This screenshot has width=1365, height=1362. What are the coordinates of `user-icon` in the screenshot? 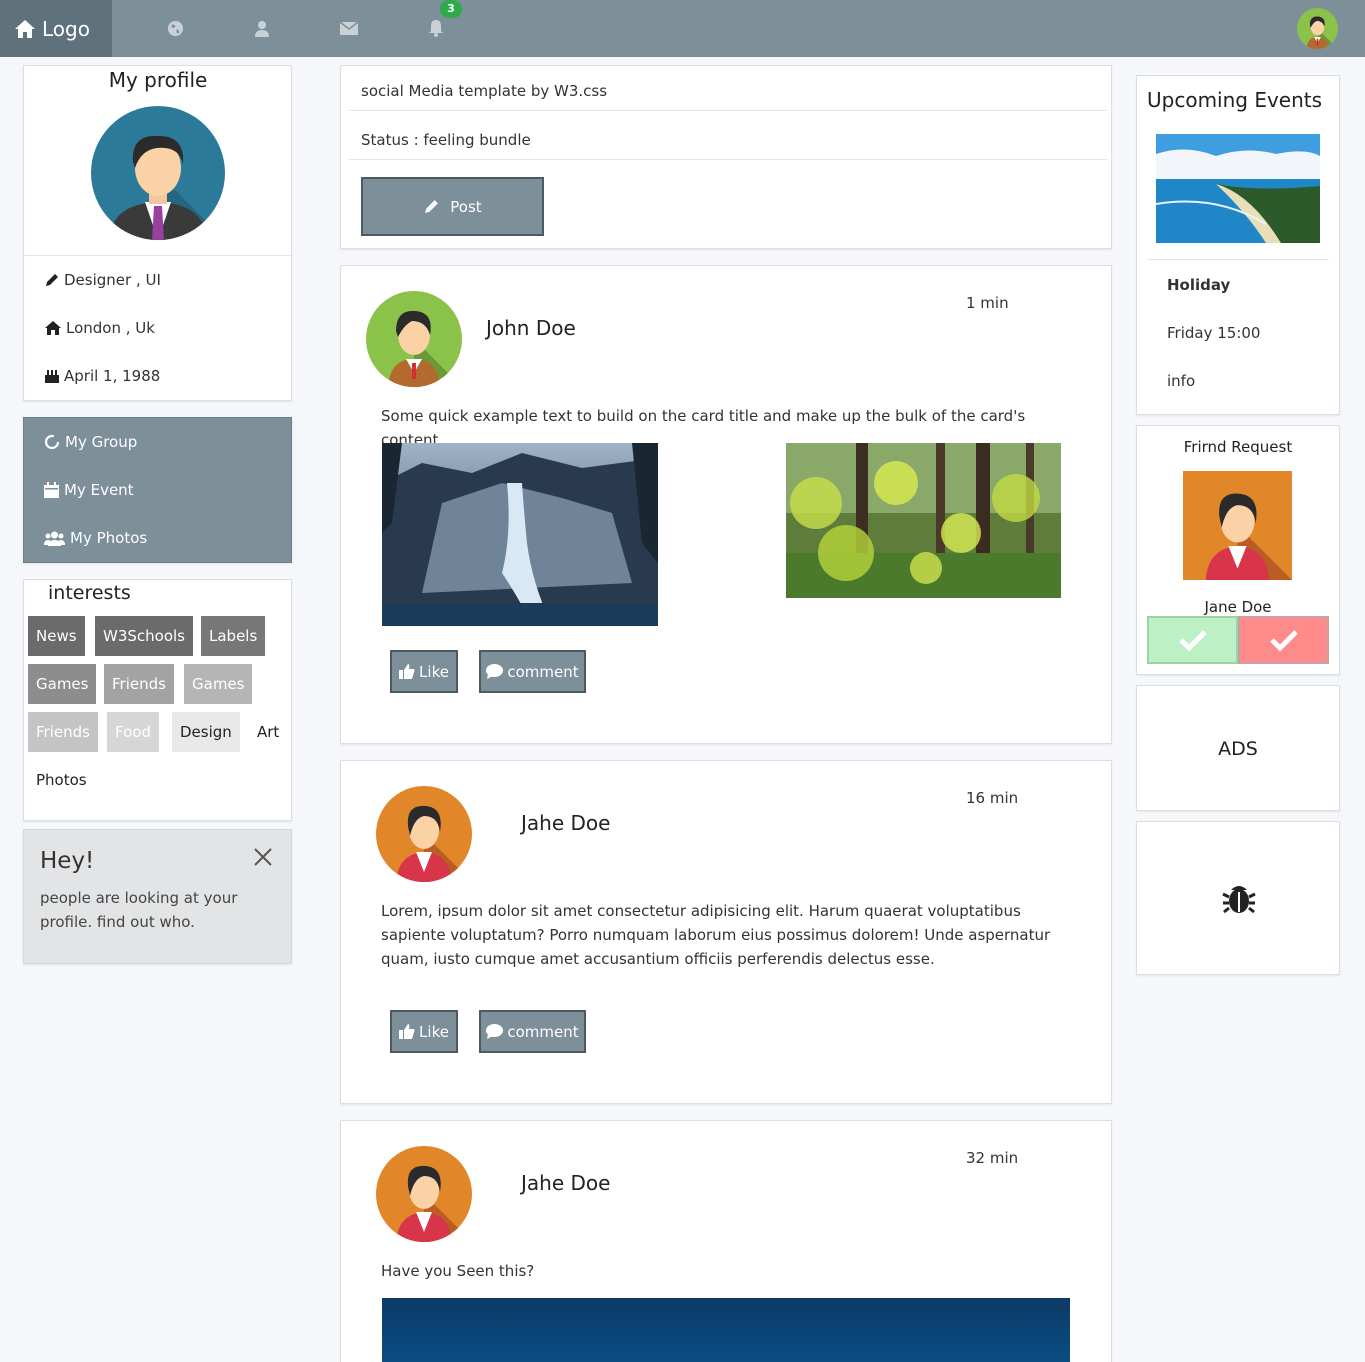 It's located at (262, 28).